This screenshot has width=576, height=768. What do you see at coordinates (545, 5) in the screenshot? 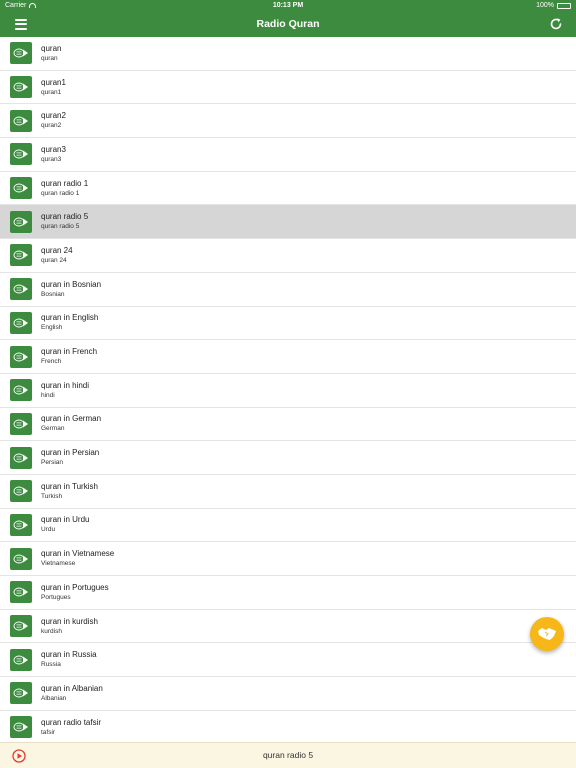
I see `battery-percent: 100%` at bounding box center [545, 5].